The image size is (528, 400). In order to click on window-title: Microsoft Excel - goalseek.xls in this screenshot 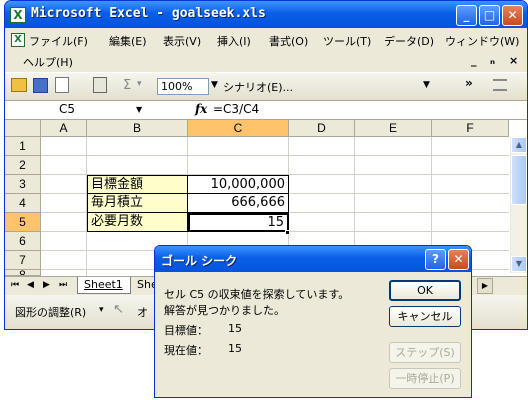, I will do `click(148, 13)`.